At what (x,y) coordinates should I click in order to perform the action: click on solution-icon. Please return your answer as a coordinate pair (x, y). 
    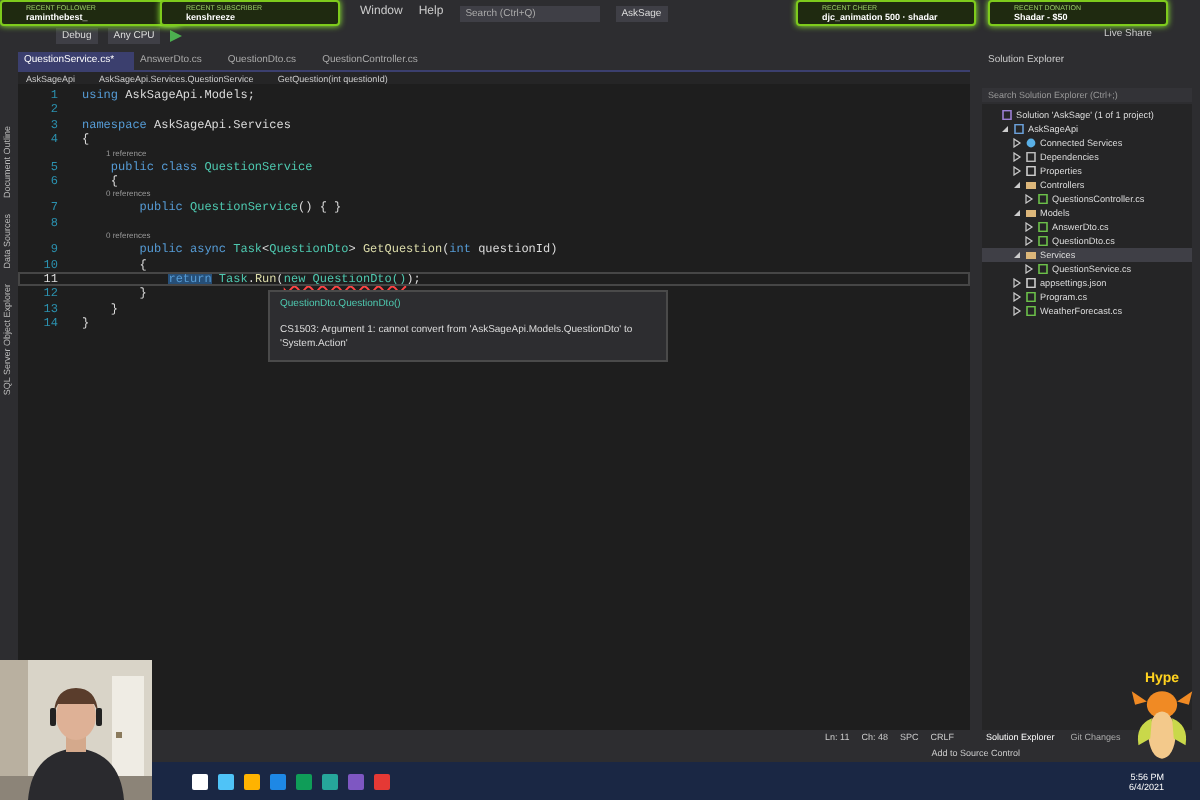
    Looking at the image, I should click on (1007, 115).